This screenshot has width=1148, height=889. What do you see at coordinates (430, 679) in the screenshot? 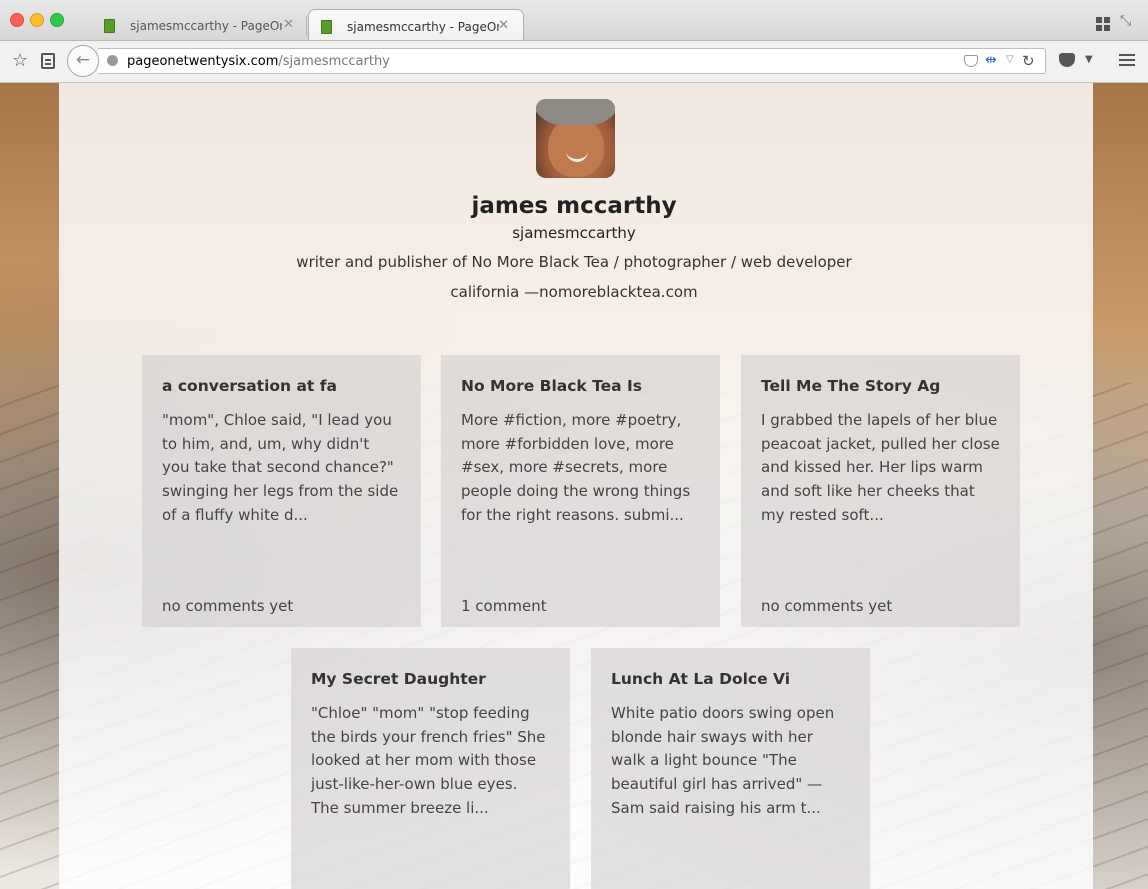
I see `post-title: My Secret Daughter` at bounding box center [430, 679].